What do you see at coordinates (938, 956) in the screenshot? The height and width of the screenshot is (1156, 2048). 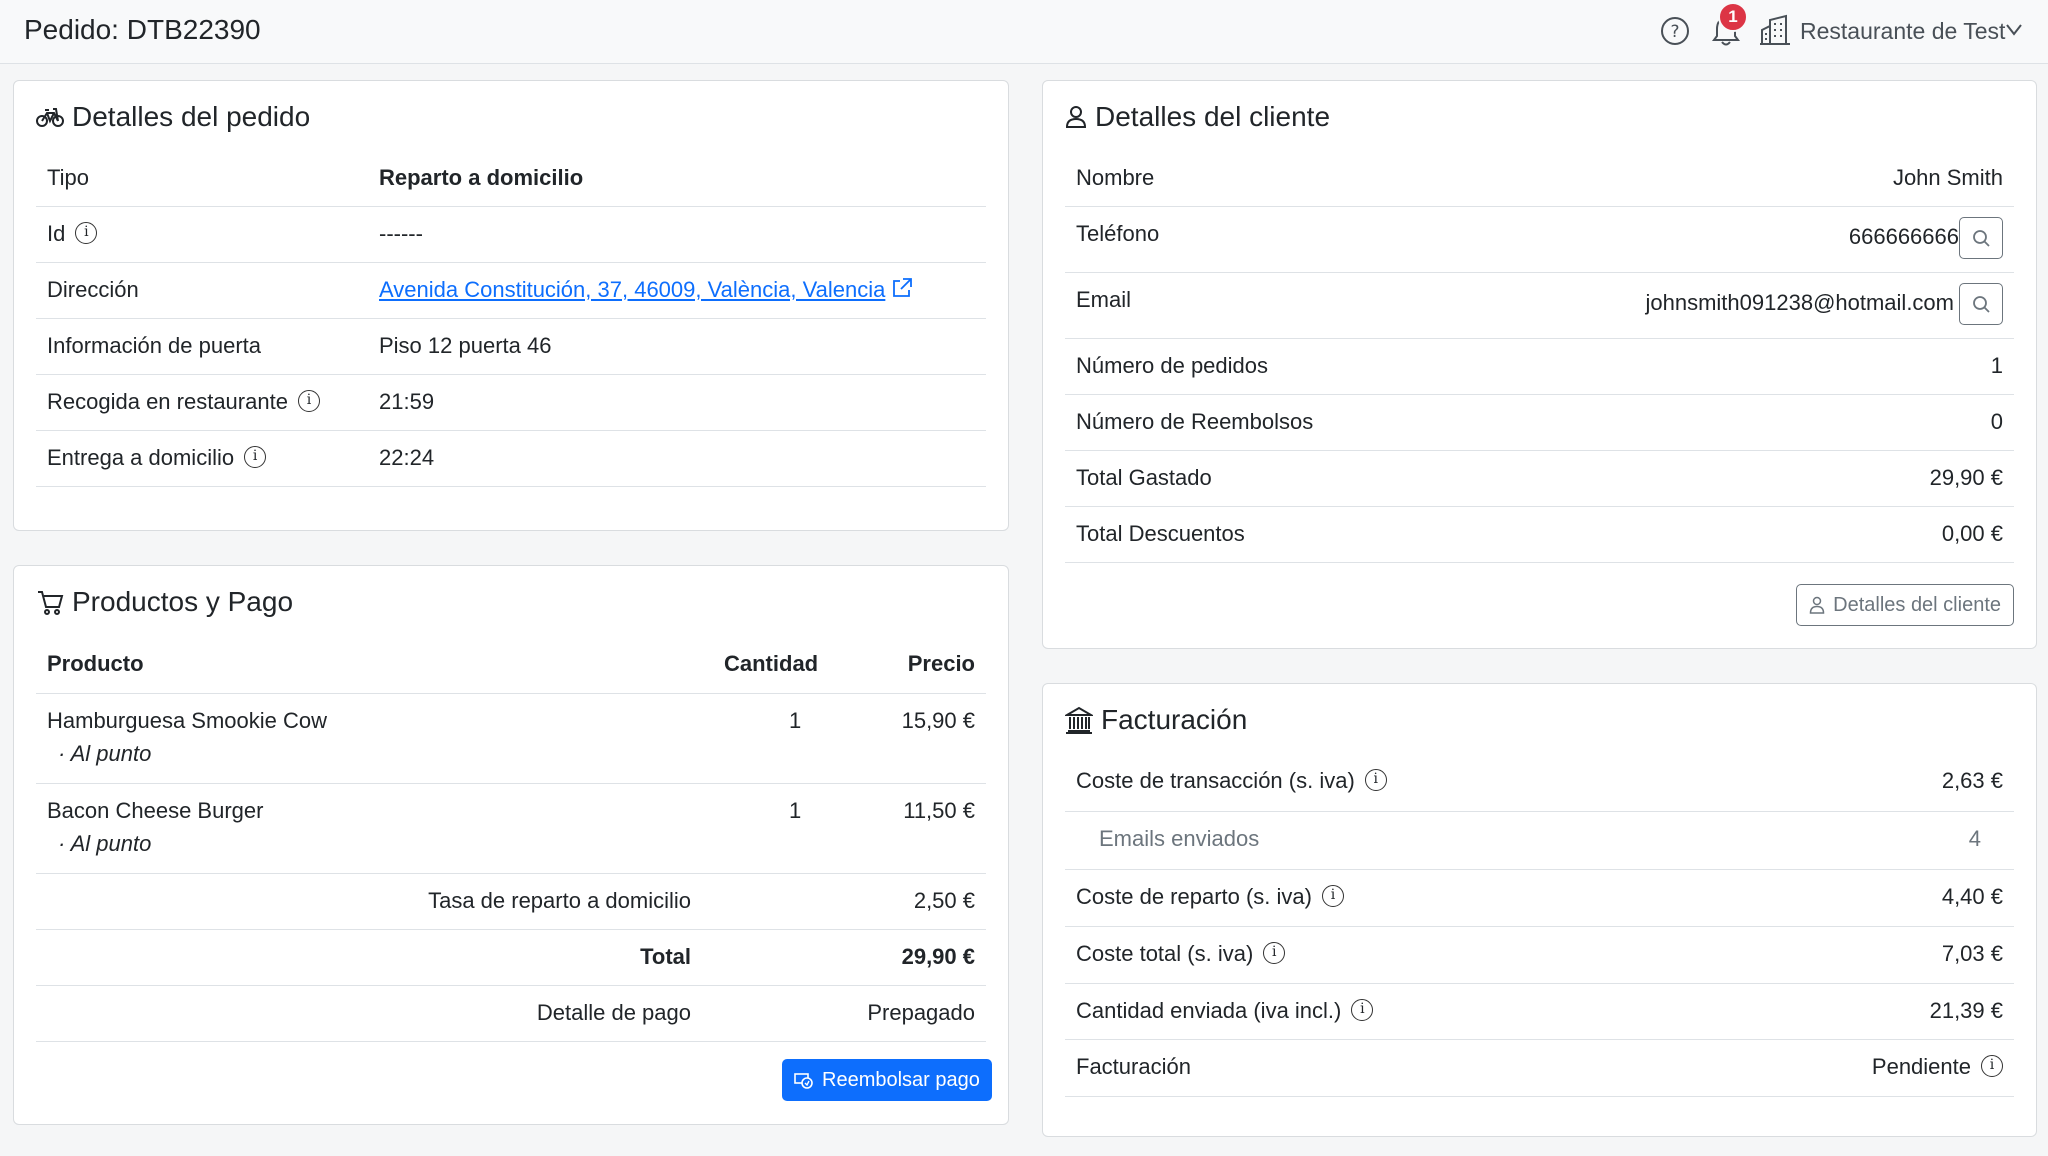 I see `total-value: 29,90 €` at bounding box center [938, 956].